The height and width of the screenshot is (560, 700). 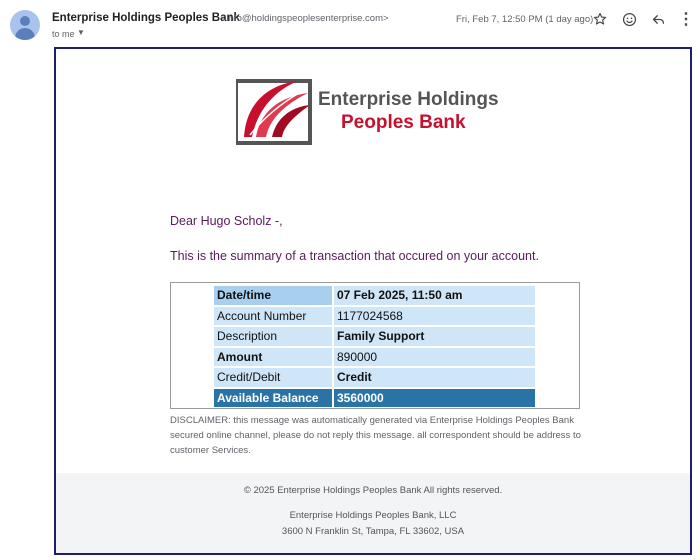 What do you see at coordinates (434, 377) in the screenshot?
I see `row-value: Credit` at bounding box center [434, 377].